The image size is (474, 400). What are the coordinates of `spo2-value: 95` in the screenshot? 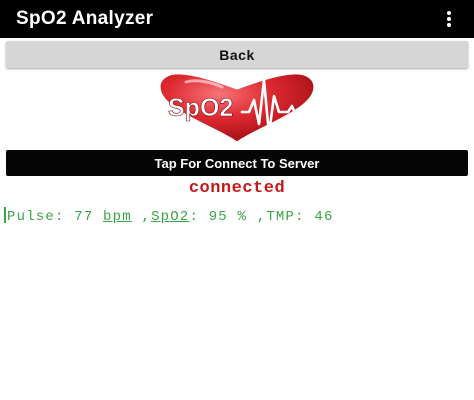 It's located at (218, 217).